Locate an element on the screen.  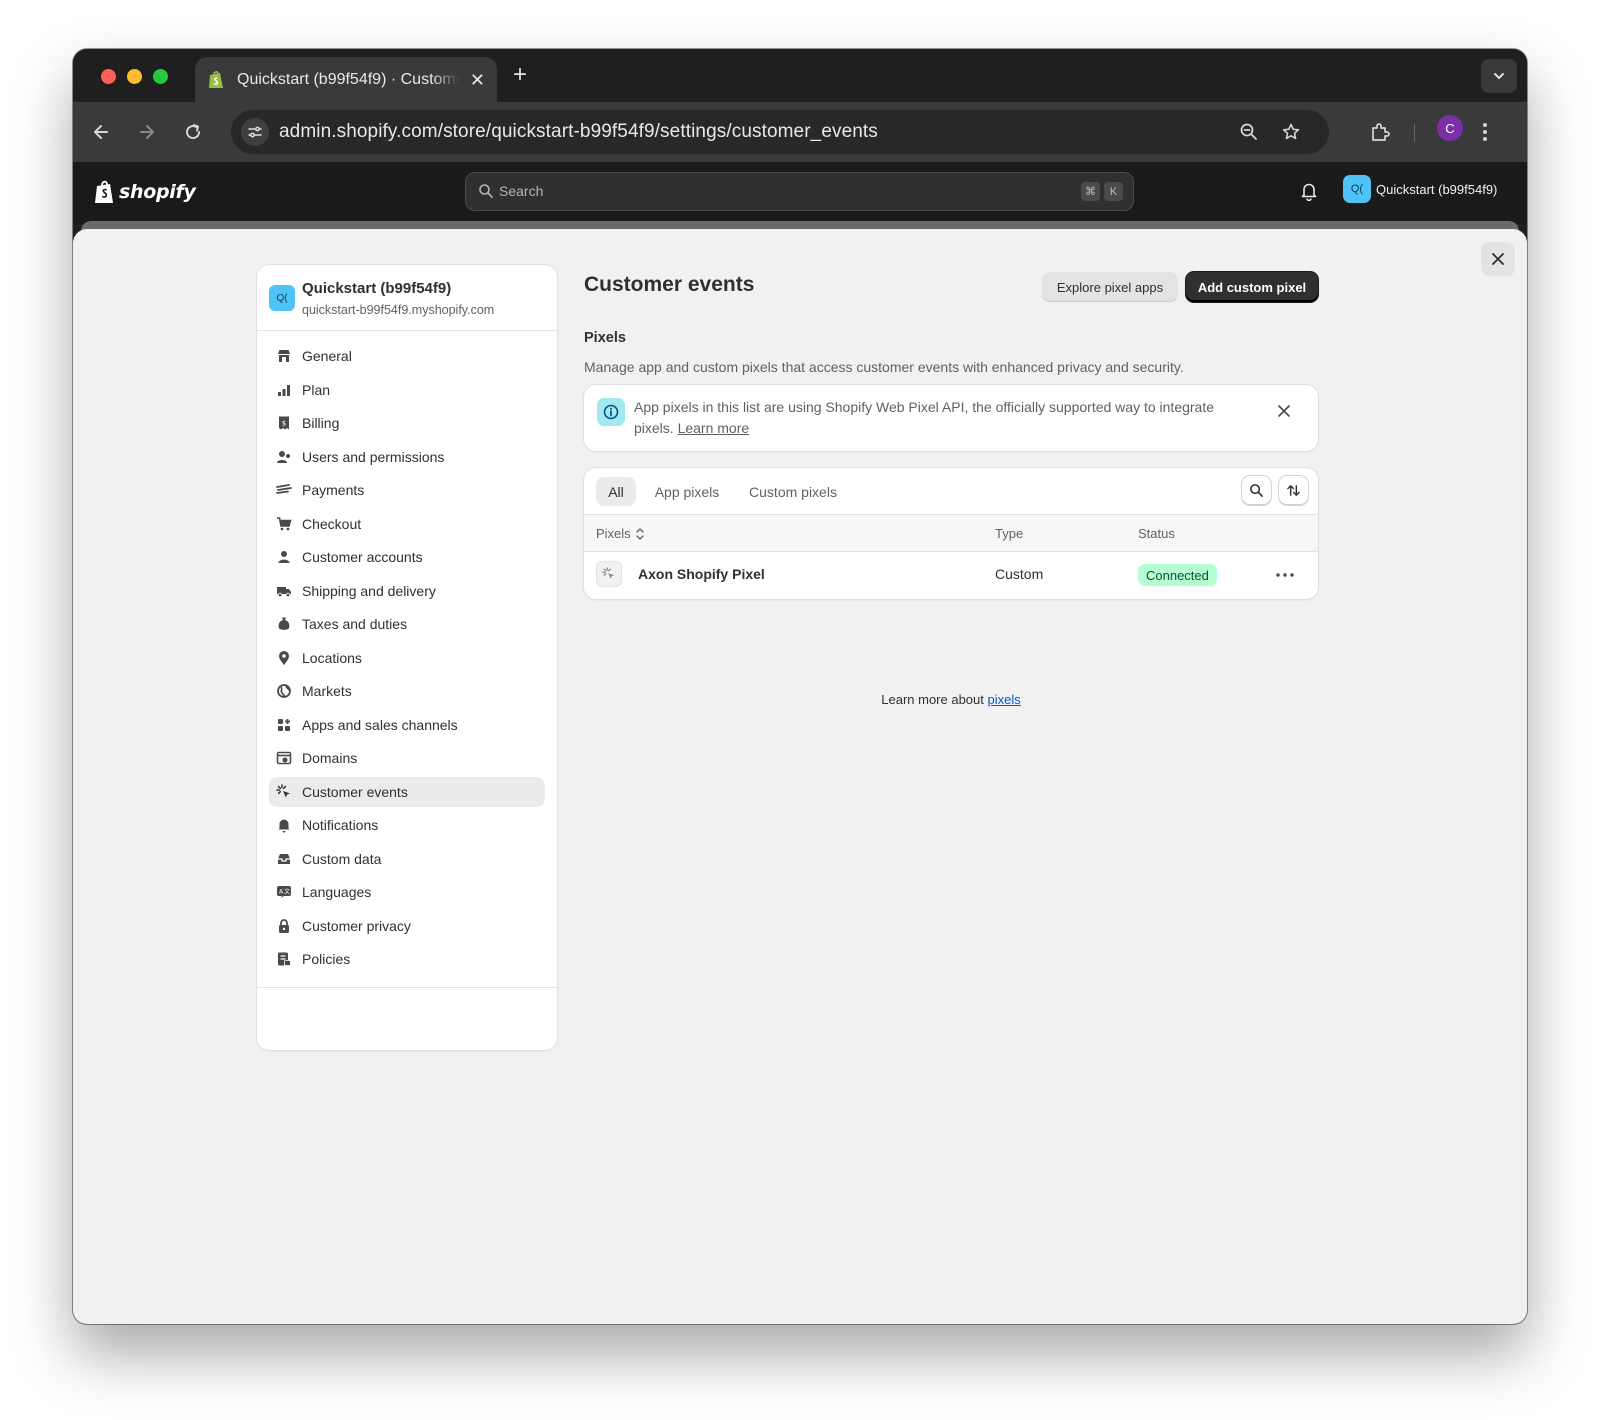
sidebar-item-taxes: Taxes and duties is located at coordinates (407, 624).